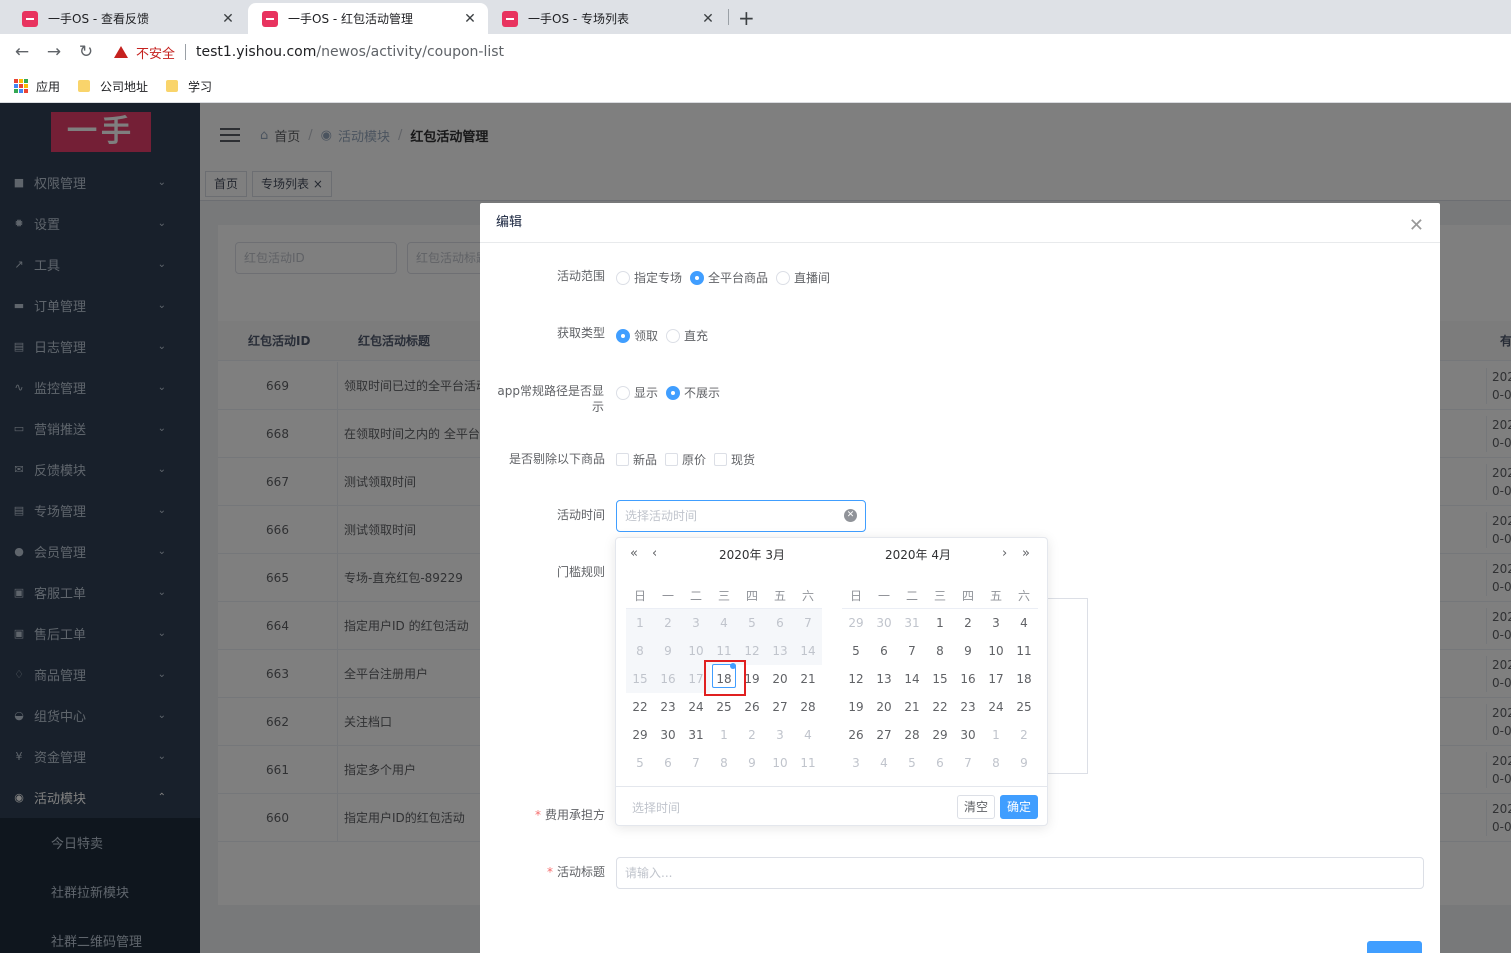 Image resolution: width=1511 pixels, height=953 pixels. What do you see at coordinates (580, 515) in the screenshot?
I see `time-label: 活动时间` at bounding box center [580, 515].